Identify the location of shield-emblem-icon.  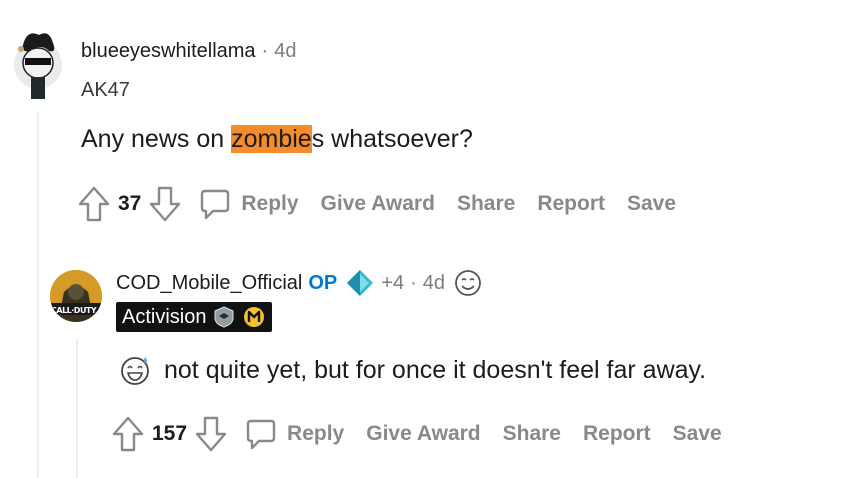
(224, 317).